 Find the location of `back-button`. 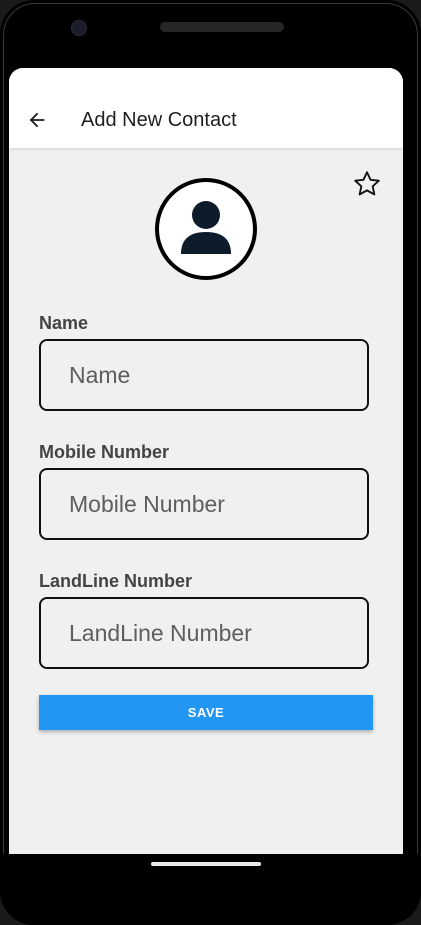

back-button is located at coordinates (37, 120).